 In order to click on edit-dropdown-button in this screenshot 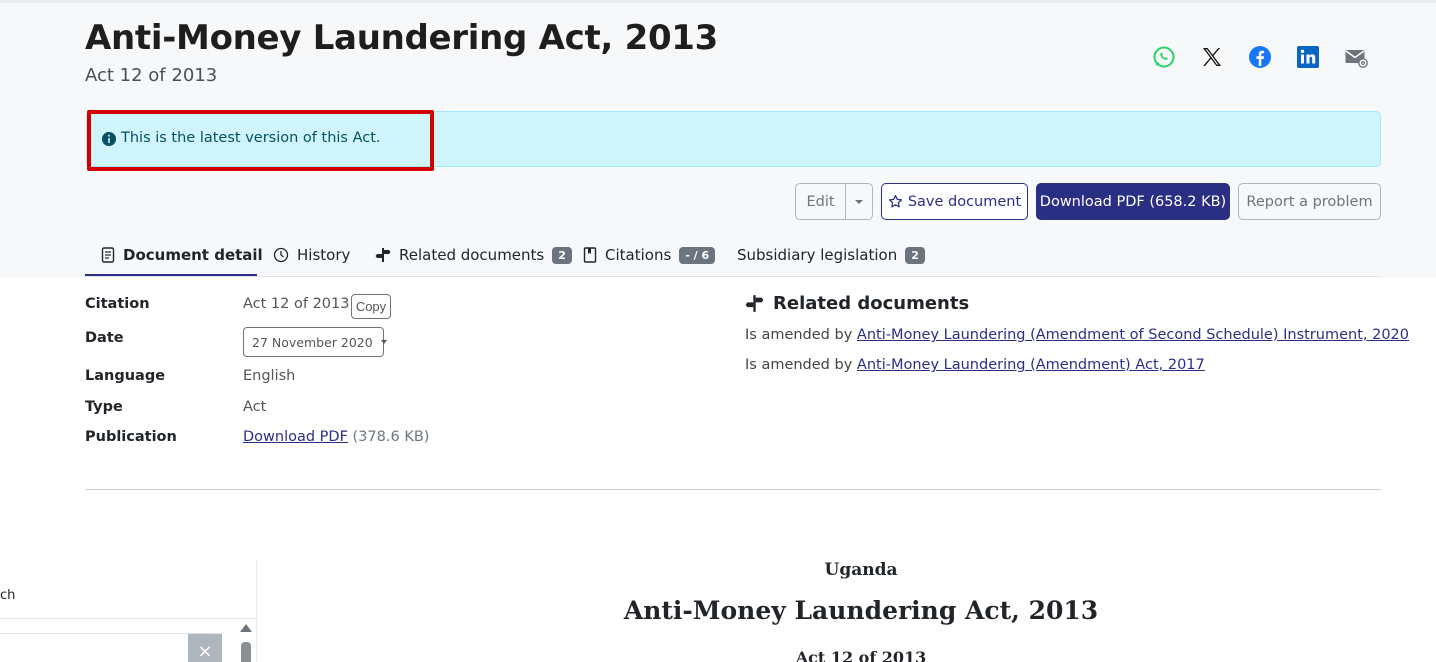, I will do `click(859, 201)`.